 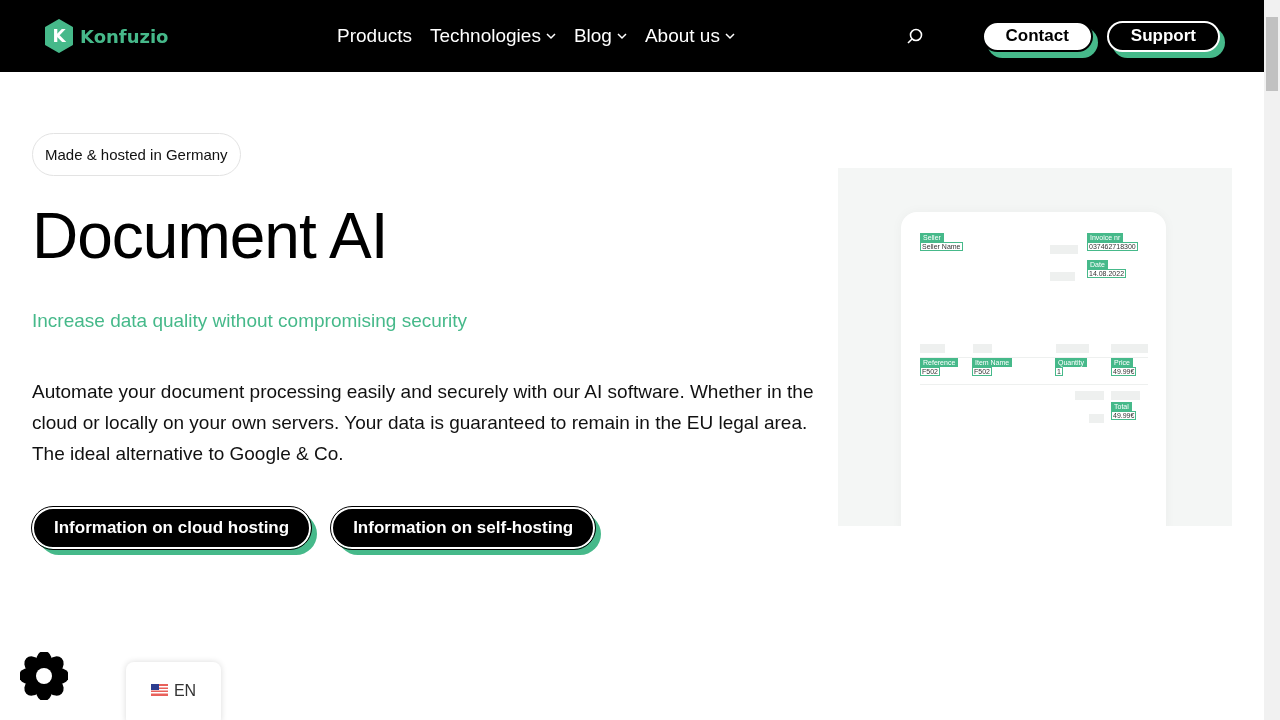 What do you see at coordinates (124, 36) in the screenshot?
I see `brand-name: Konfuzio` at bounding box center [124, 36].